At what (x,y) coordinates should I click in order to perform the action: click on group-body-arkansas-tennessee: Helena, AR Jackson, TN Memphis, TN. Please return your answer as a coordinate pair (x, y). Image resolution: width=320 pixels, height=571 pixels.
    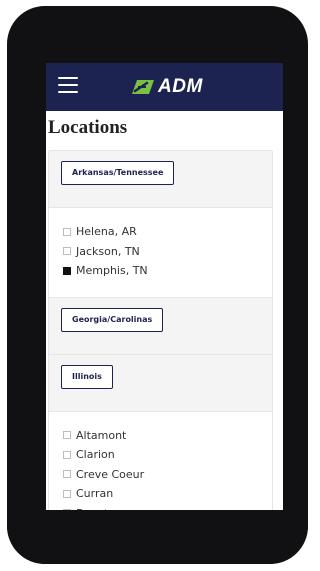
    Looking at the image, I should click on (160, 252).